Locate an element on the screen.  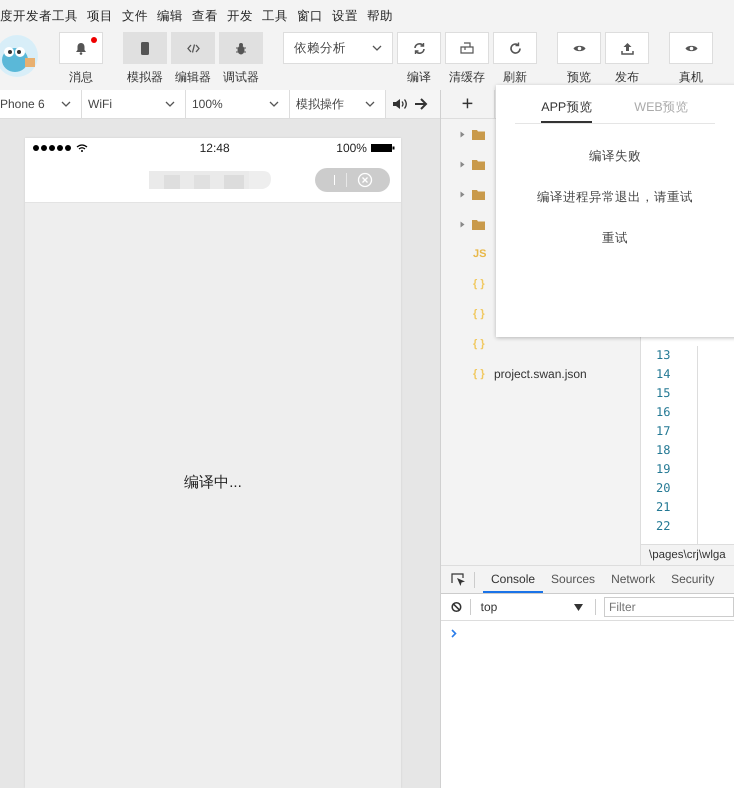
menu-item: 查看 is located at coordinates (205, 16).